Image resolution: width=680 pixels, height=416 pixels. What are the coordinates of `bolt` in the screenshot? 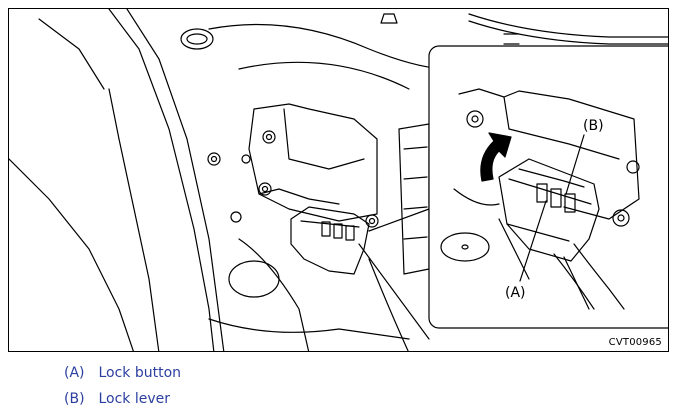 It's located at (214, 159).